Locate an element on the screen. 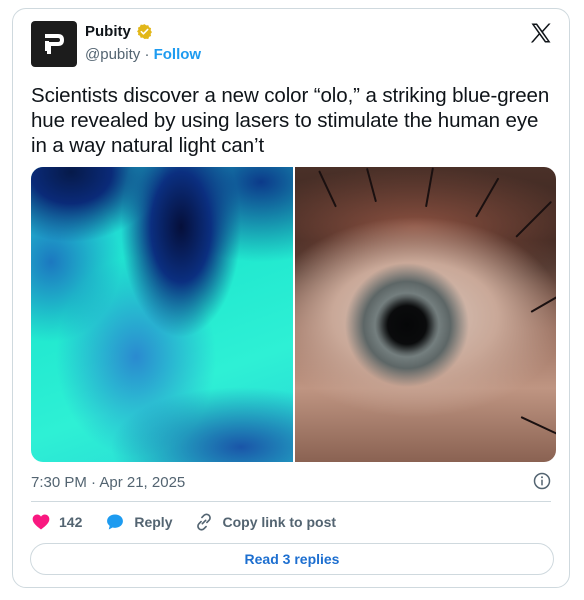  info-icon is located at coordinates (542, 481).